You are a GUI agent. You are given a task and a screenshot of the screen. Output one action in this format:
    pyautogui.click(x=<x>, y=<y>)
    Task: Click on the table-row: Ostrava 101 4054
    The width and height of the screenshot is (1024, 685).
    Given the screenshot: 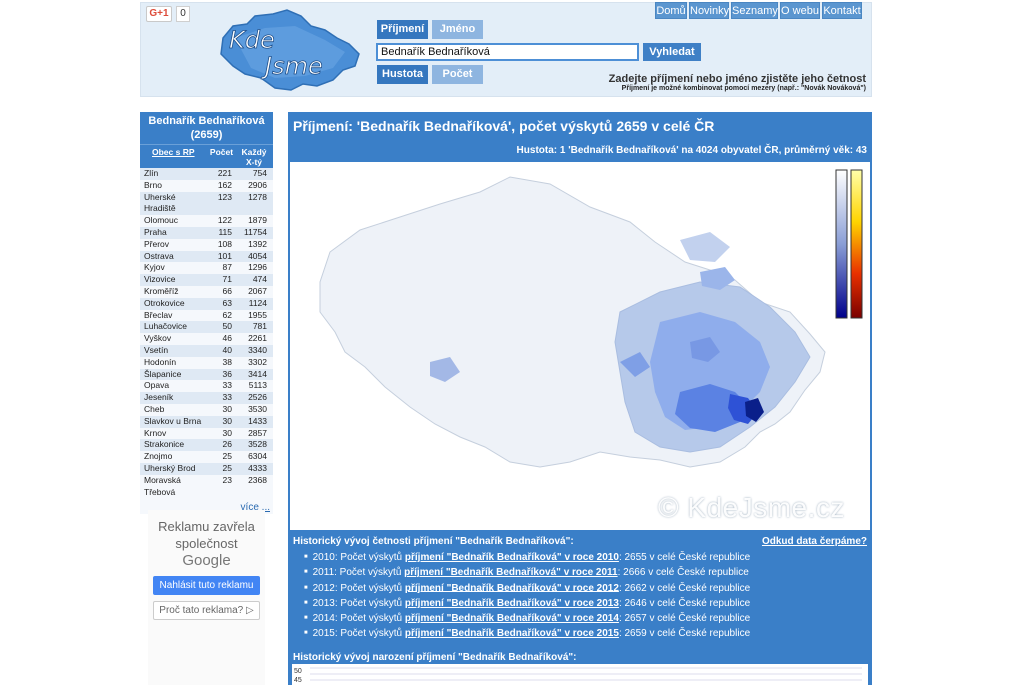 What is the action you would take?
    pyautogui.click(x=206, y=256)
    